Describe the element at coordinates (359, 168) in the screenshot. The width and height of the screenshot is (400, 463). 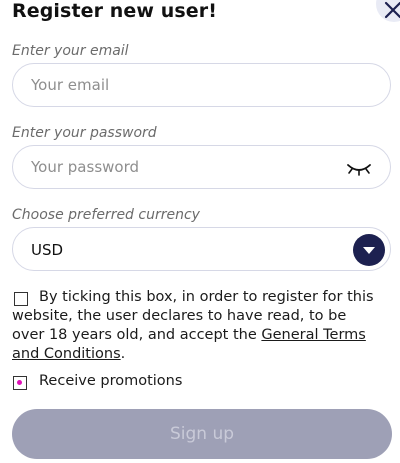
I see `eye-closed-icon` at that location.